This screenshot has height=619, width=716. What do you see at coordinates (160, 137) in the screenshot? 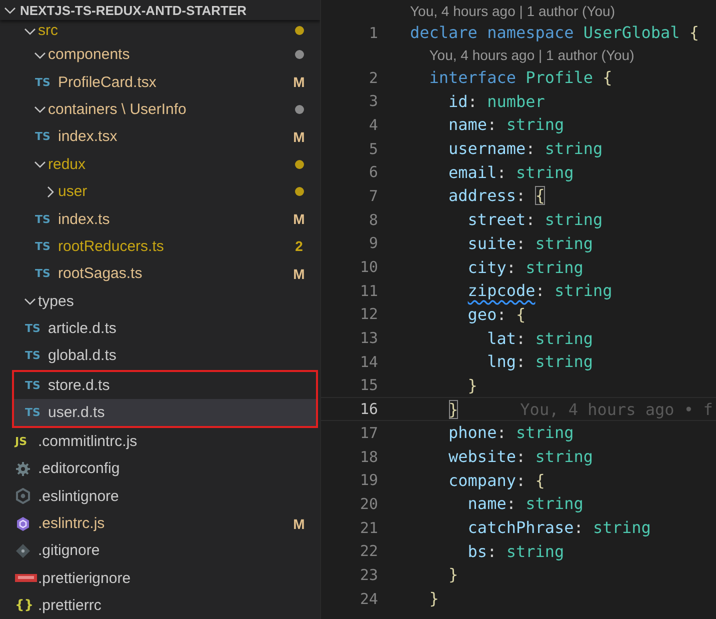
I see `file-item: TS index.tsx M` at bounding box center [160, 137].